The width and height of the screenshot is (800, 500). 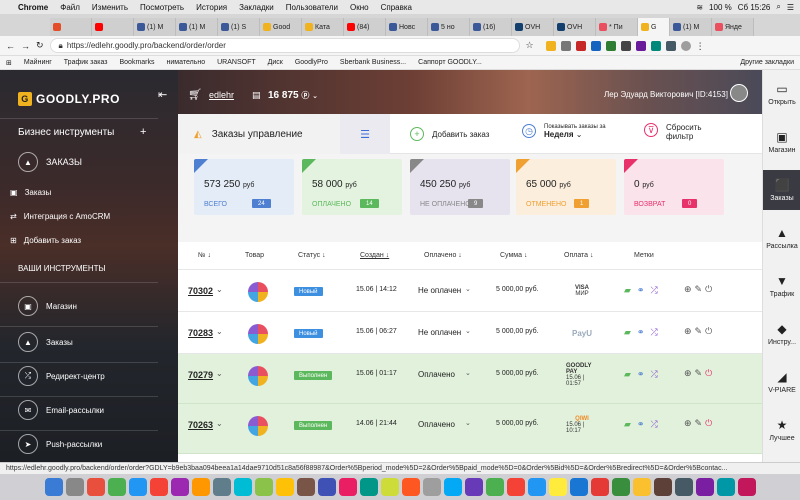 What do you see at coordinates (61, 376) in the screenshot?
I see `tool-redirect: ⤮ Редирект-центр` at bounding box center [61, 376].